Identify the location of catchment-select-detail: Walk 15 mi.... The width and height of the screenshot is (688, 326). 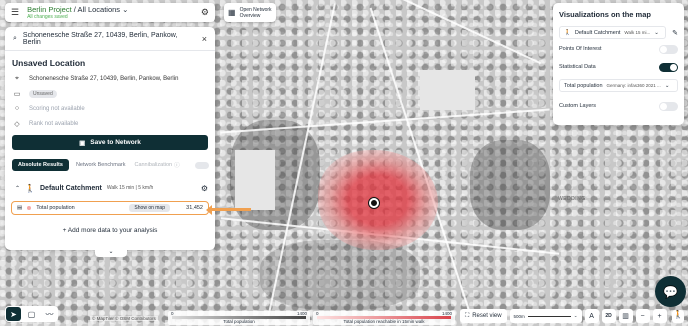
(637, 32).